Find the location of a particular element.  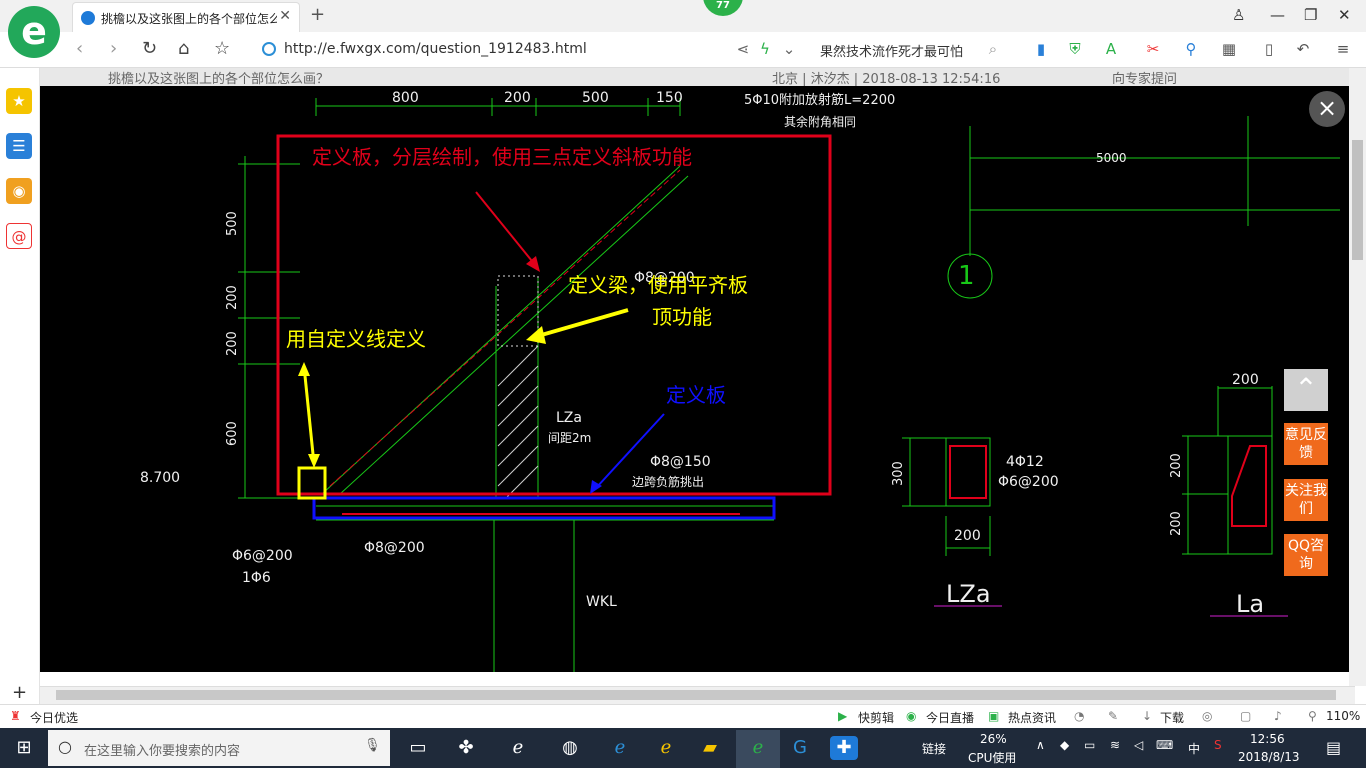

annotation-custom-line: 用自定义线定义 is located at coordinates (356, 339).